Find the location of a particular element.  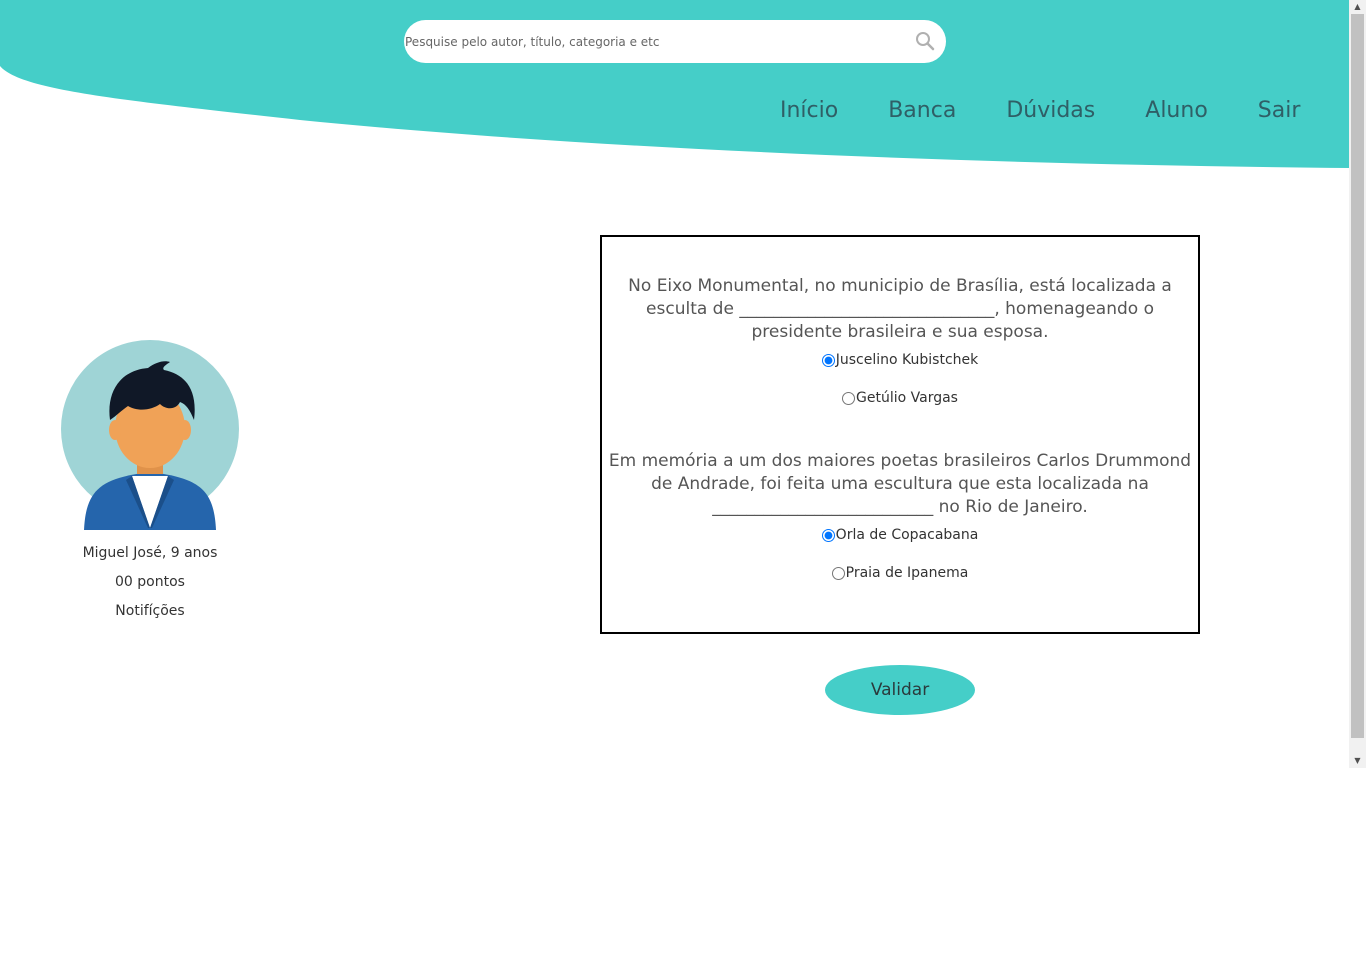

radio-juscelino is located at coordinates (828, 360).